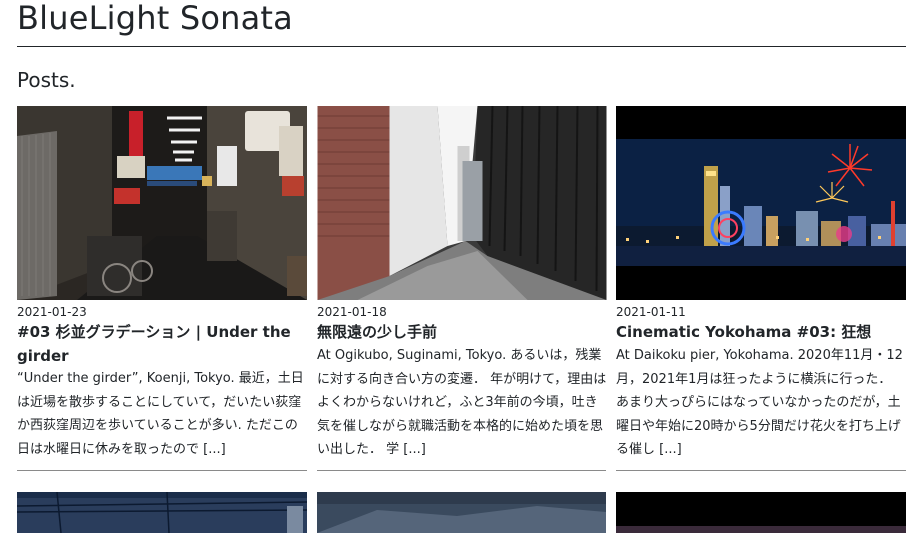 The image size is (914, 533). Describe the element at coordinates (163, 344) in the screenshot. I see `post-title: #03 杉並グラデーション | Under the girder` at that location.